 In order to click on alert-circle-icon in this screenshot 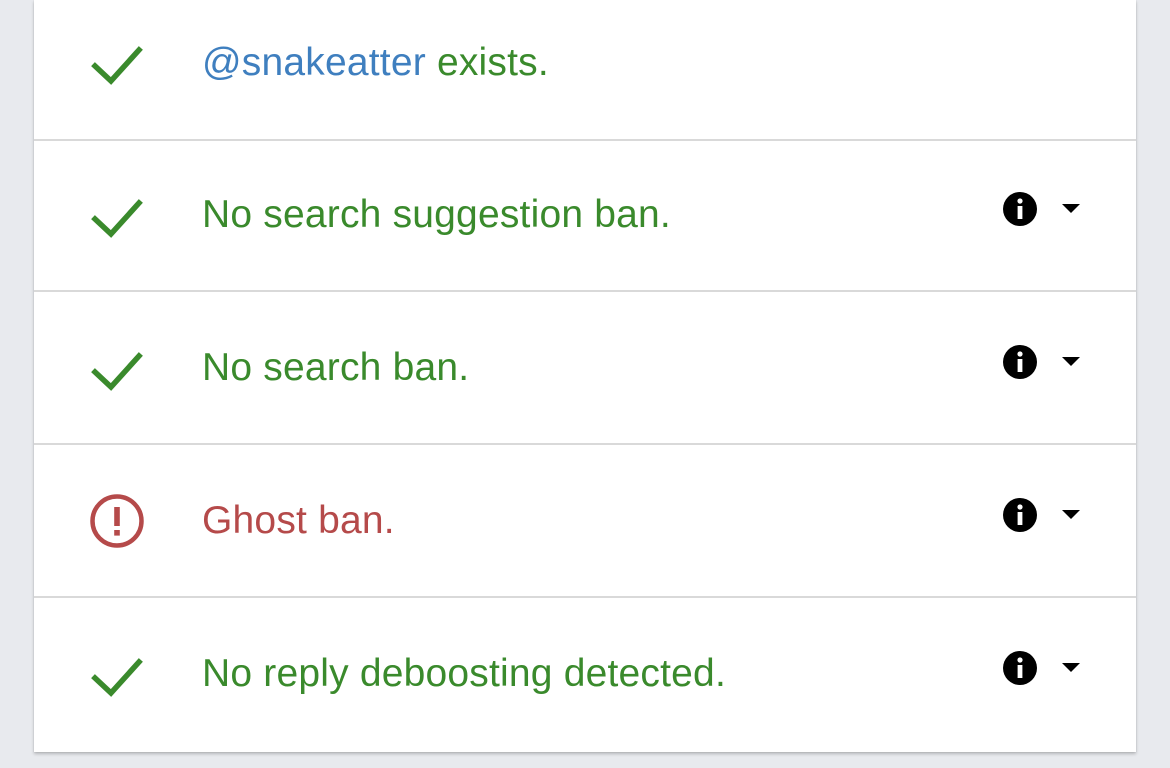, I will do `click(117, 521)`.